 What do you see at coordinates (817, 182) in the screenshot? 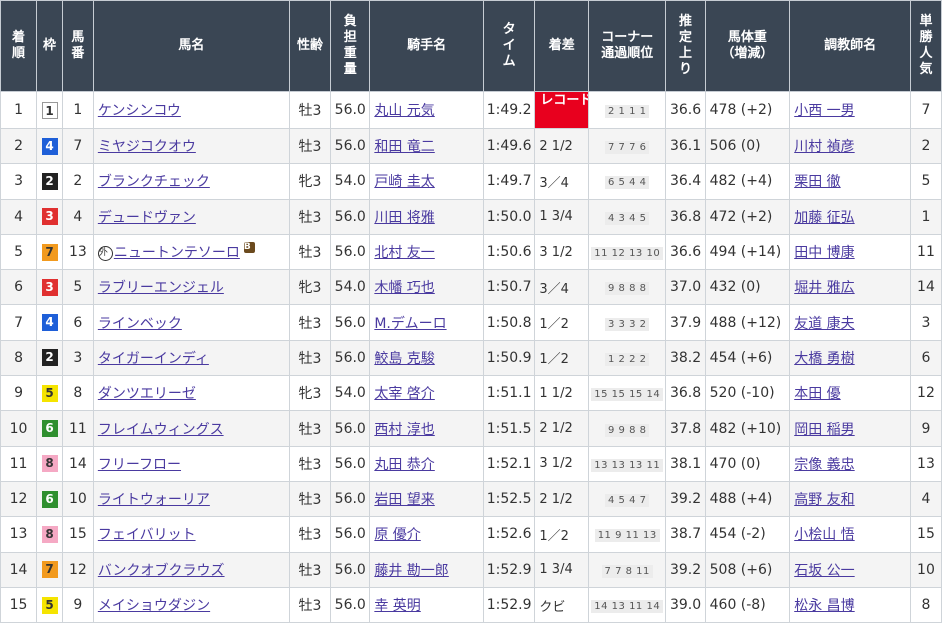
I see `trainer-cell-text: 栗田 徹` at bounding box center [817, 182].